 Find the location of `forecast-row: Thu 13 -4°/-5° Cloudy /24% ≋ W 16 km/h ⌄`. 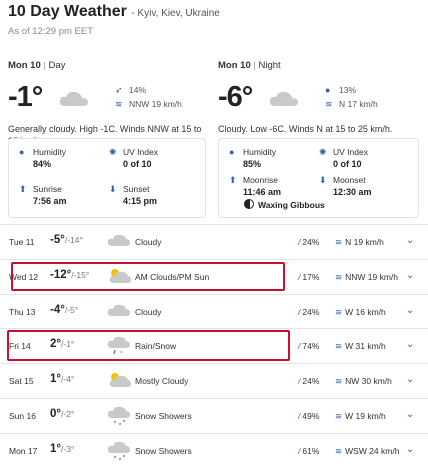

forecast-row: Thu 13 -4°/-5° Cloudy /24% ≋ W 16 km/h ⌄ is located at coordinates (214, 311).